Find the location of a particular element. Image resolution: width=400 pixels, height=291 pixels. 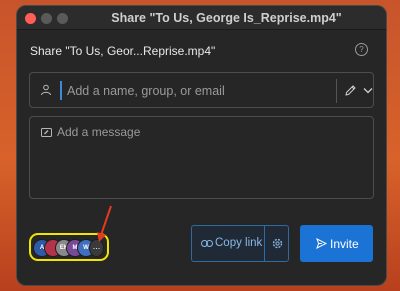

dialog-header: Share "To Us, Geor...Reprise.mp4" is located at coordinates (123, 51).